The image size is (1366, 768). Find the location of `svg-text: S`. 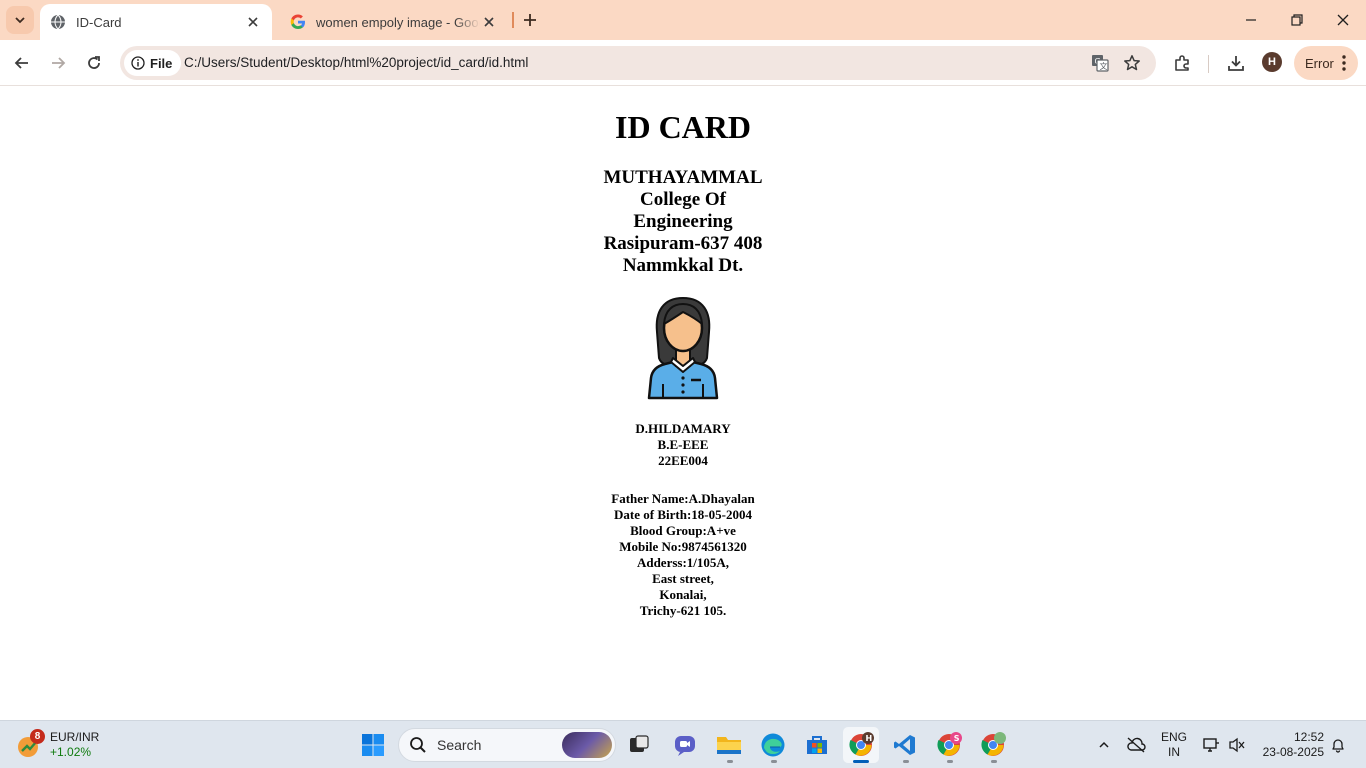

svg-text: S is located at coordinates (957, 738).